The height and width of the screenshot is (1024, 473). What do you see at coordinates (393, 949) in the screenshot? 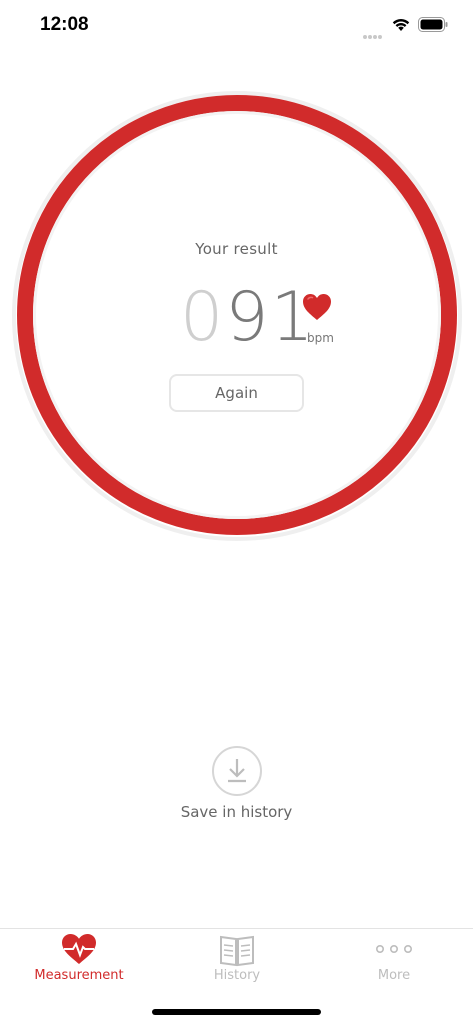
I see `more-dots-icon` at bounding box center [393, 949].